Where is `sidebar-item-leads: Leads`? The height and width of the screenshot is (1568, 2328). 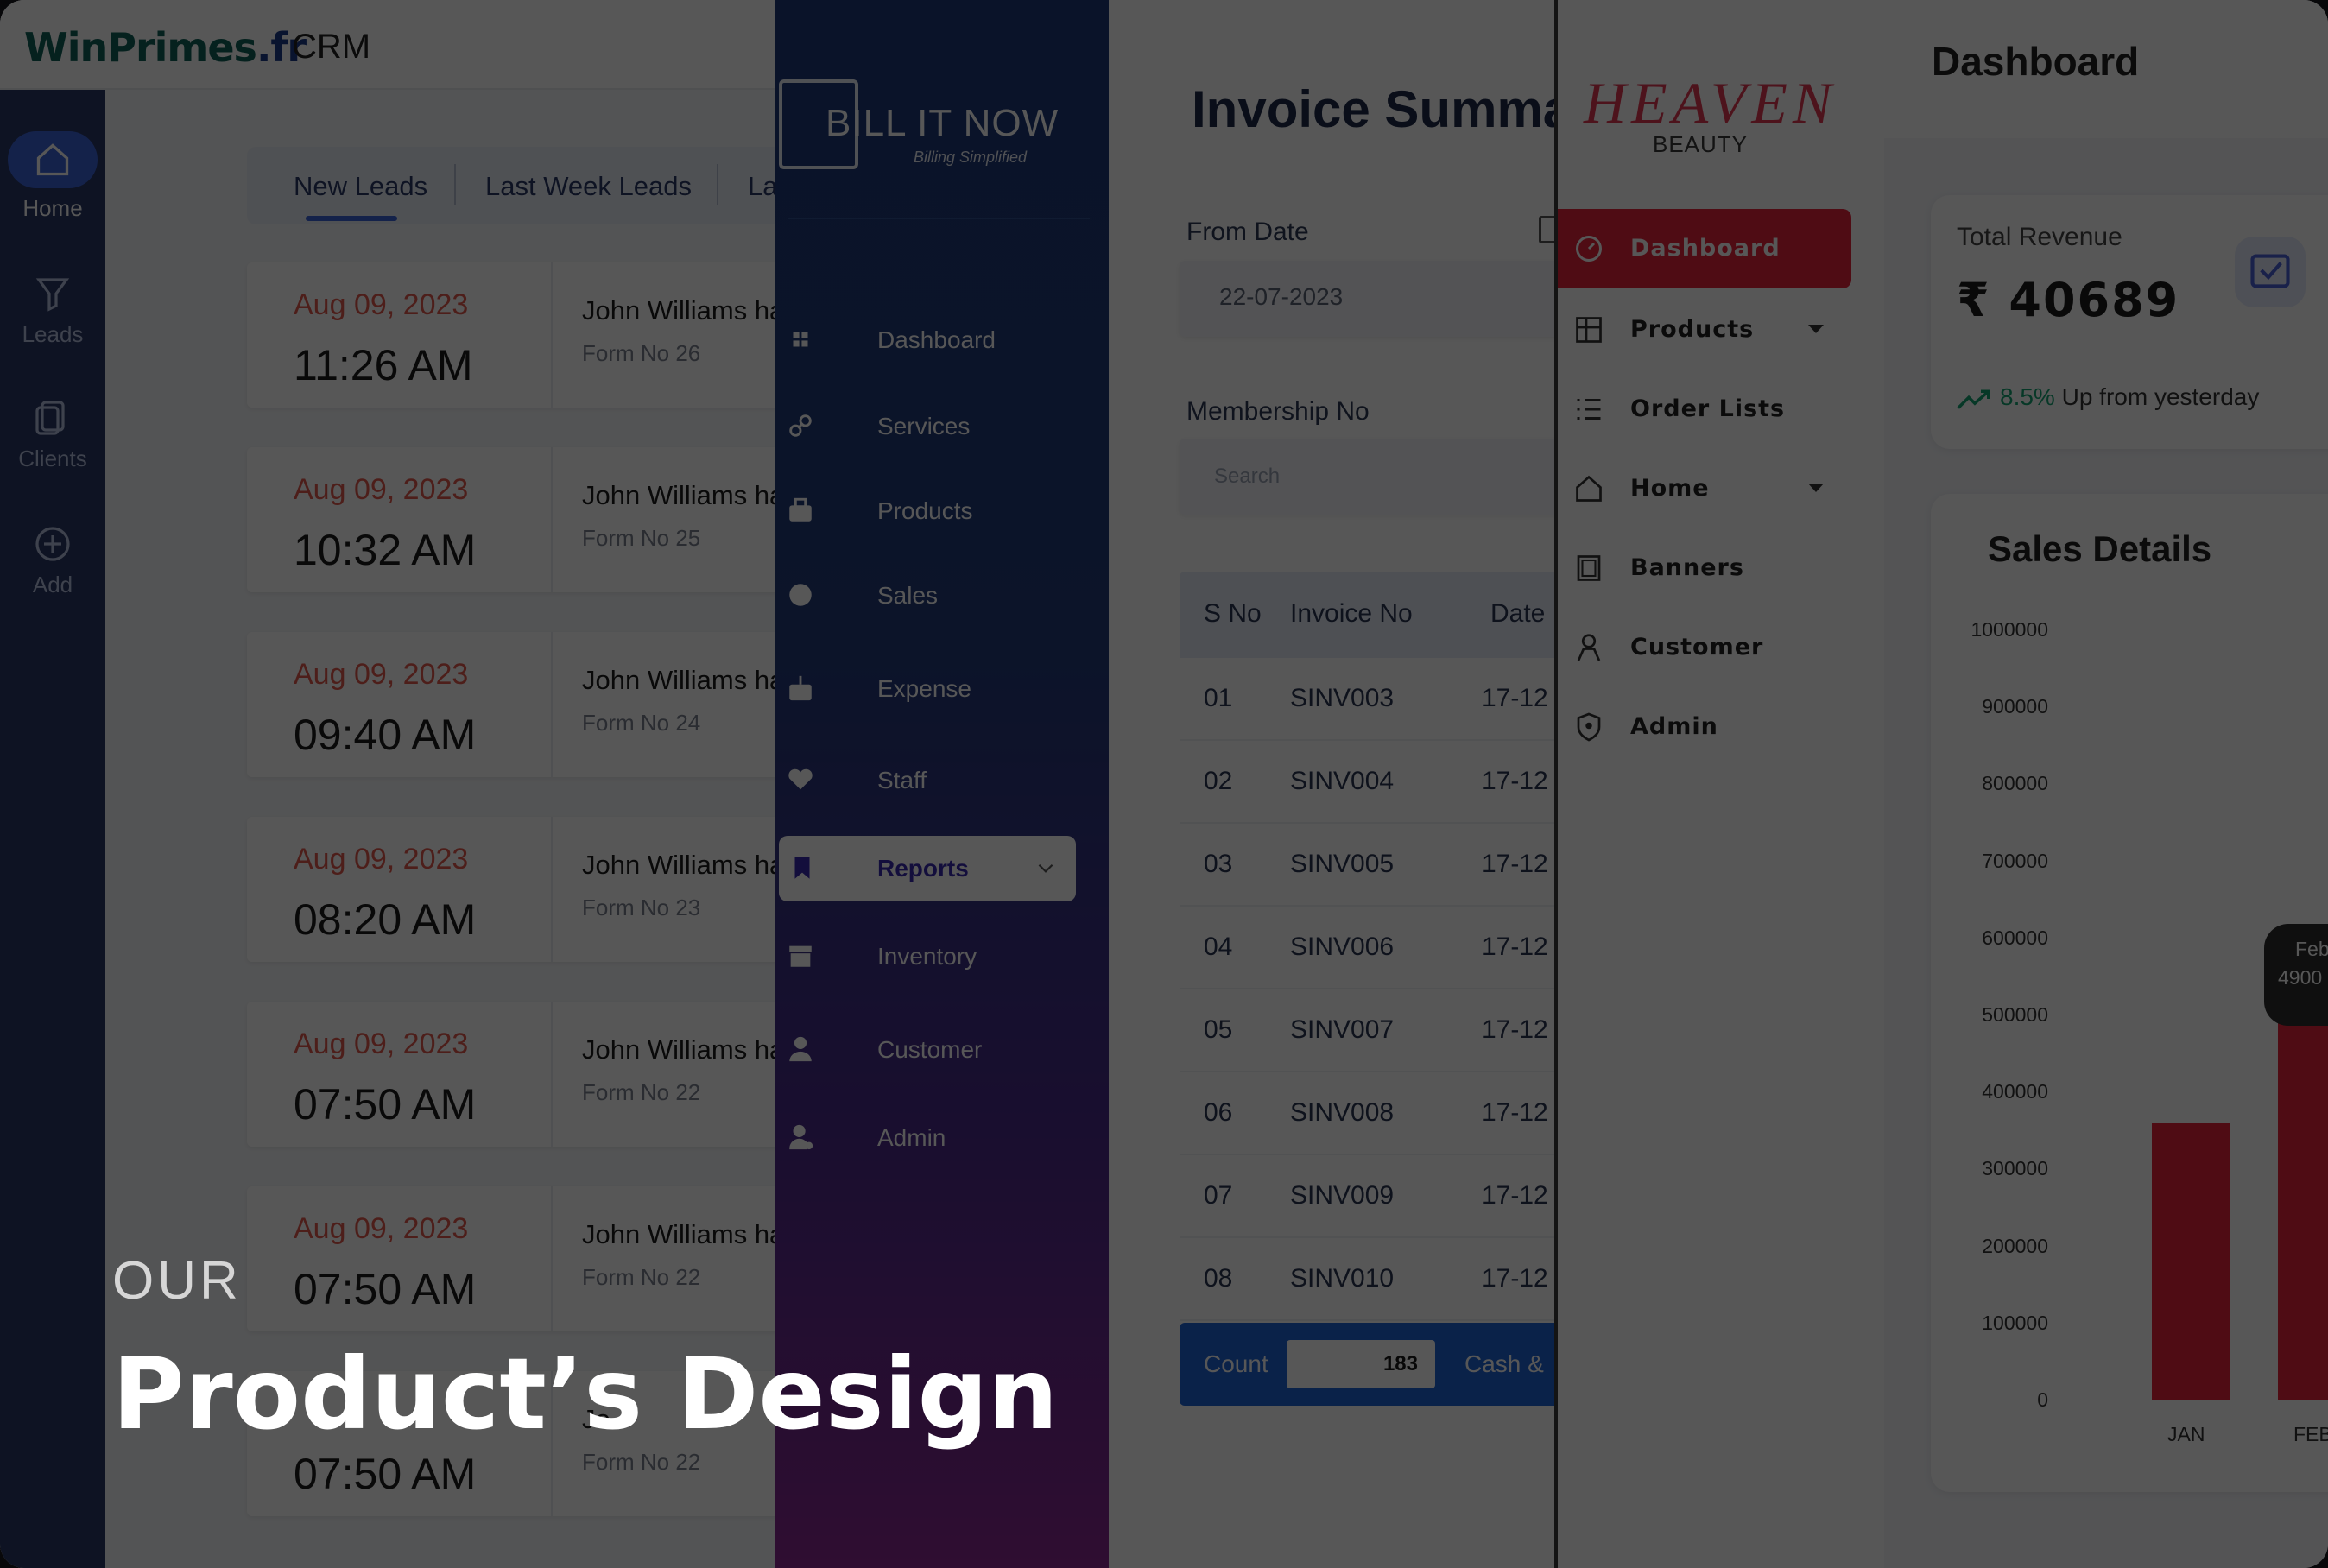
sidebar-item-leads: Leads is located at coordinates (52, 310).